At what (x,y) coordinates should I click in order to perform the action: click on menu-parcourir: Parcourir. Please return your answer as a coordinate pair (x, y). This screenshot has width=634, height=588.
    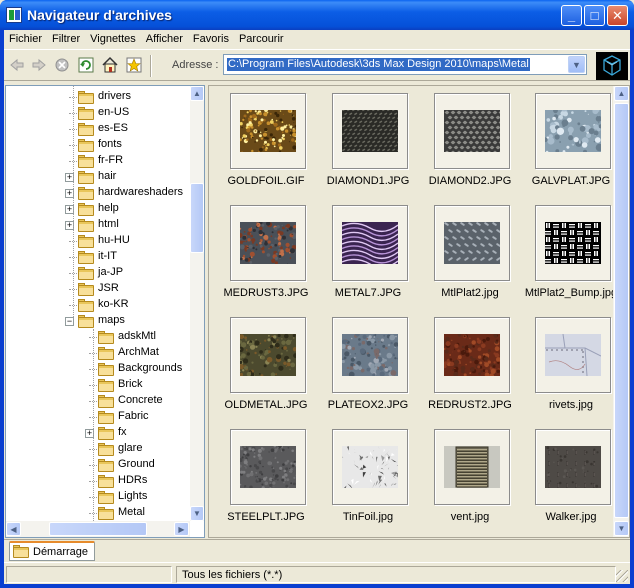
    Looking at the image, I should click on (261, 39).